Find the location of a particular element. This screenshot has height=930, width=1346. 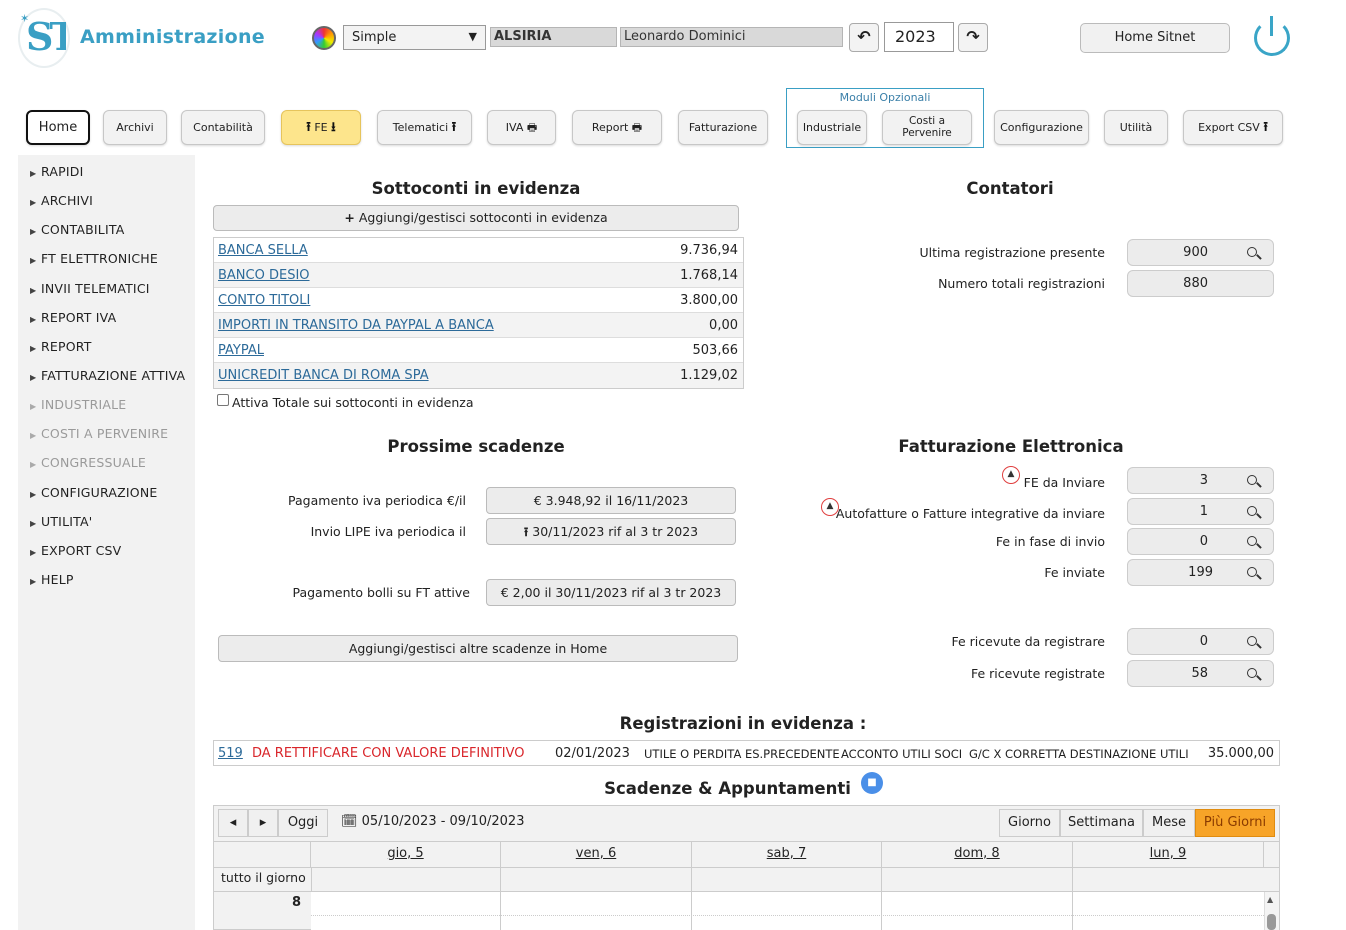

day-header: sab, 7 is located at coordinates (787, 854).